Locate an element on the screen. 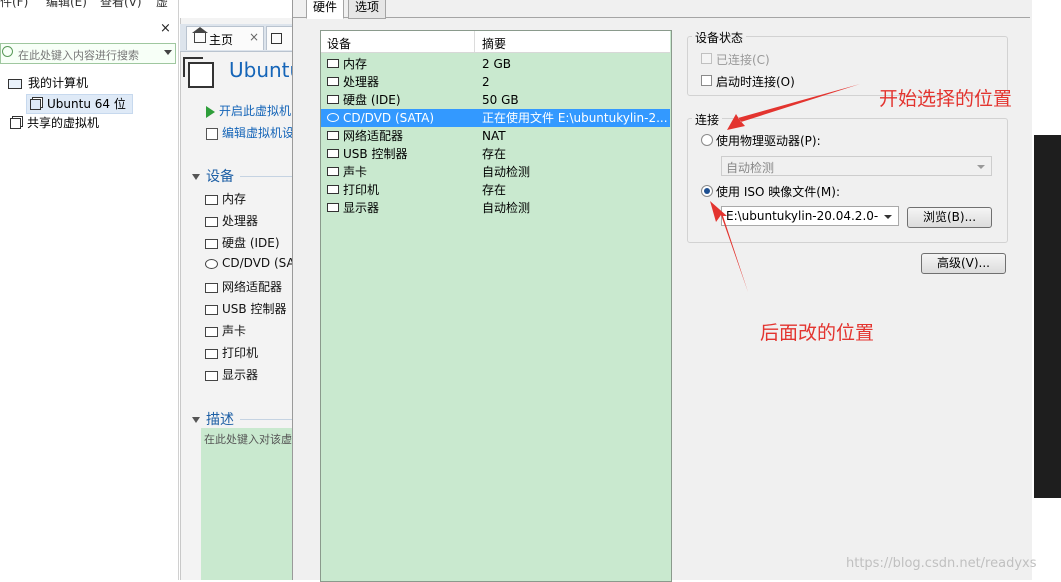 This screenshot has height=582, width=1061. annotation-changed: 后面改的位置 is located at coordinates (817, 333).